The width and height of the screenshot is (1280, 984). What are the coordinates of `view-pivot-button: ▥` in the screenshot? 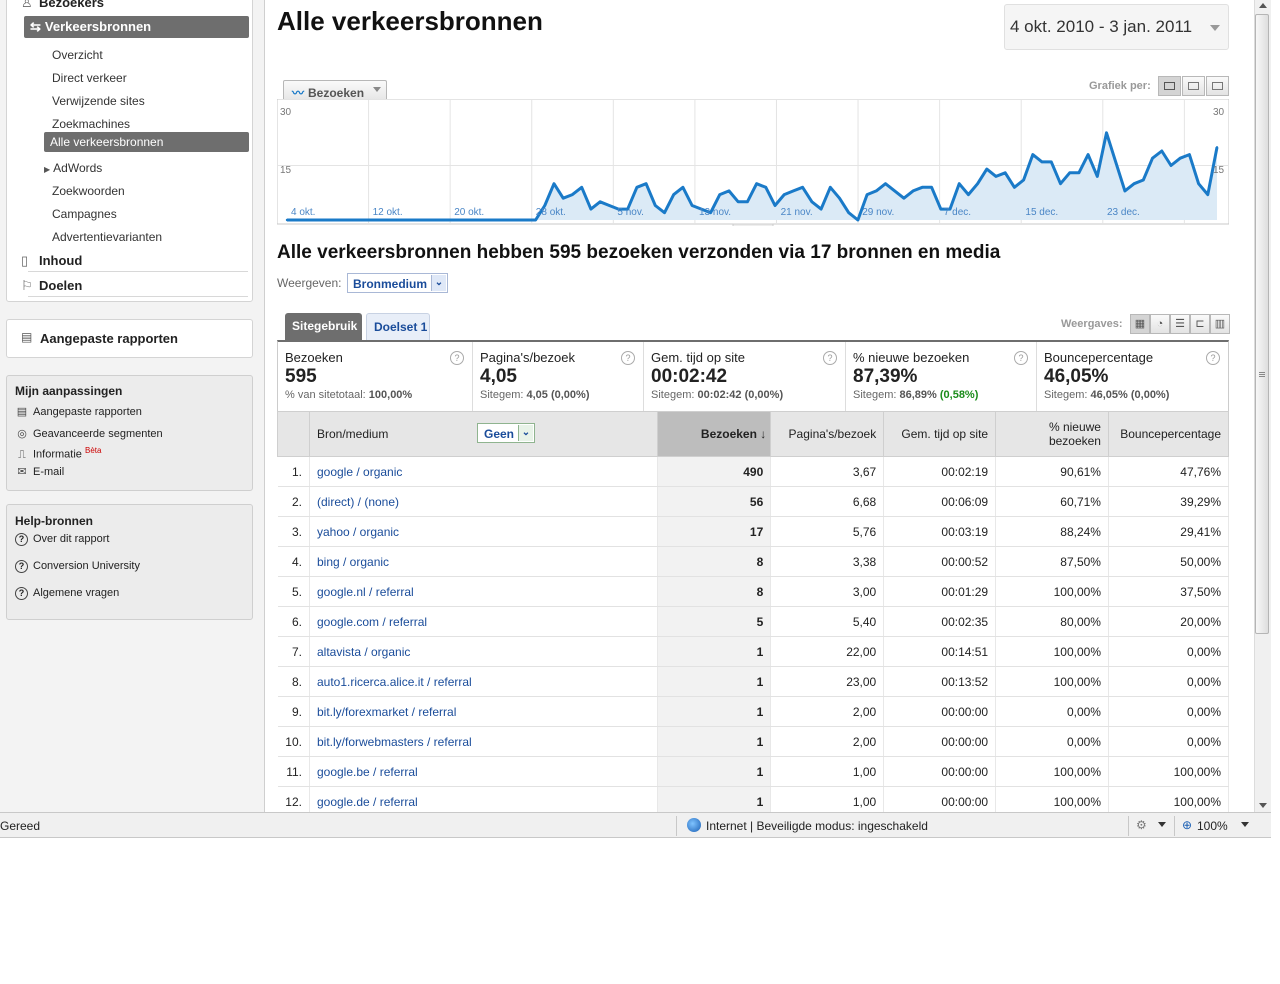 It's located at (1220, 324).